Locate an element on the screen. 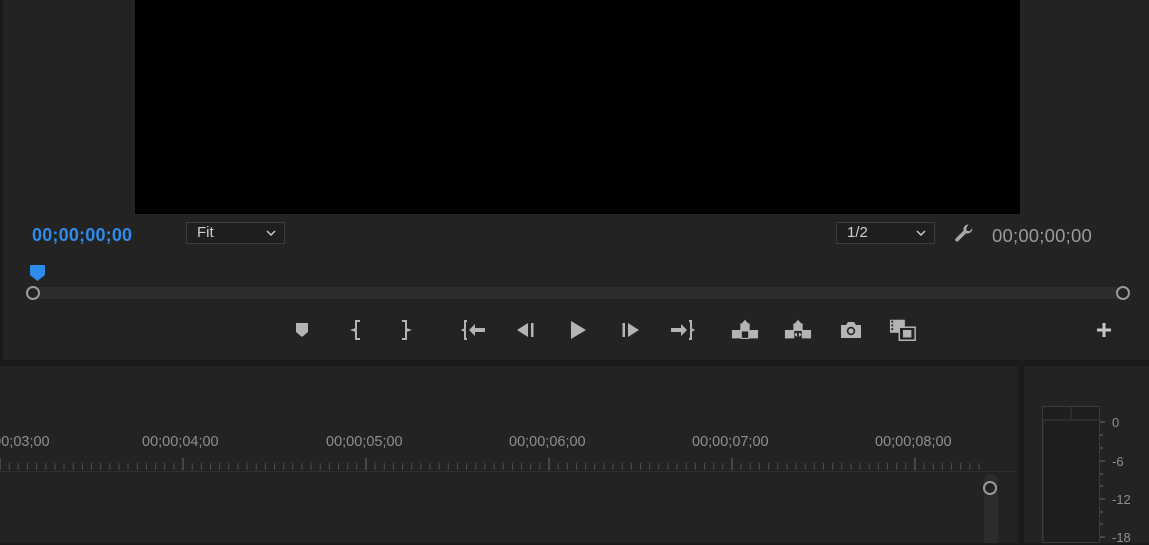  plus-icon is located at coordinates (1104, 330).